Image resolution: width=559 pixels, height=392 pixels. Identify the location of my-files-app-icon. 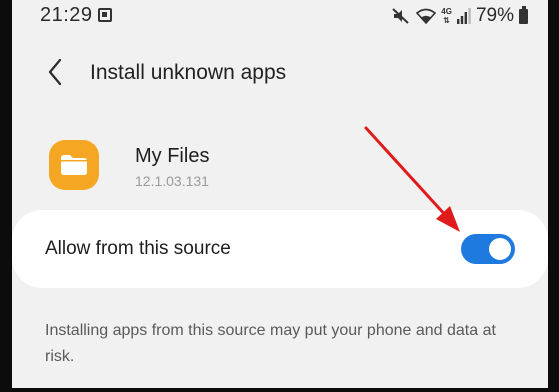
(74, 165).